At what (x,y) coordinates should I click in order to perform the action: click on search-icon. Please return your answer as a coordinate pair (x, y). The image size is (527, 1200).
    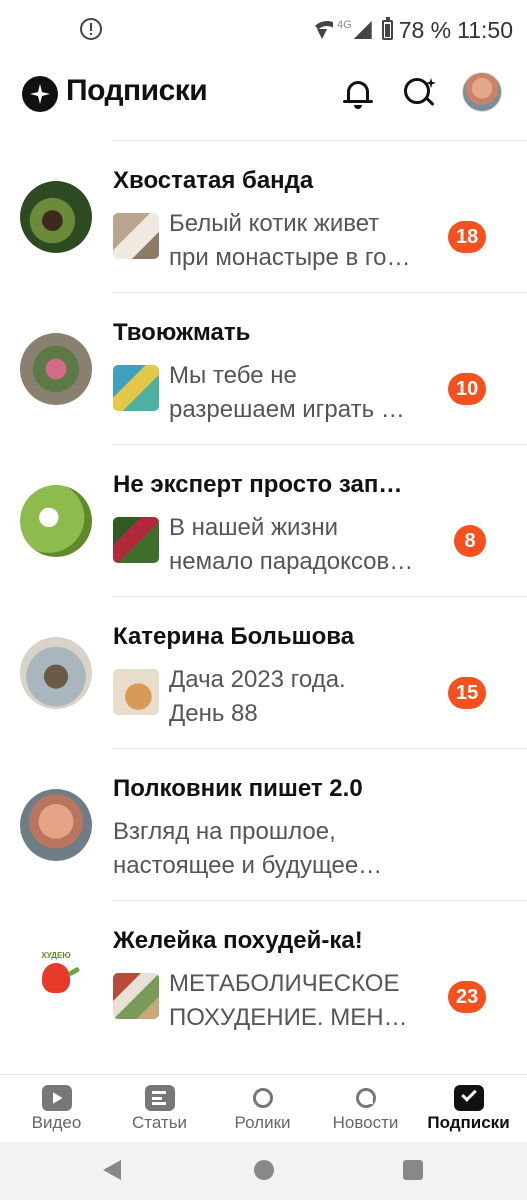
    Looking at the image, I should click on (420, 94).